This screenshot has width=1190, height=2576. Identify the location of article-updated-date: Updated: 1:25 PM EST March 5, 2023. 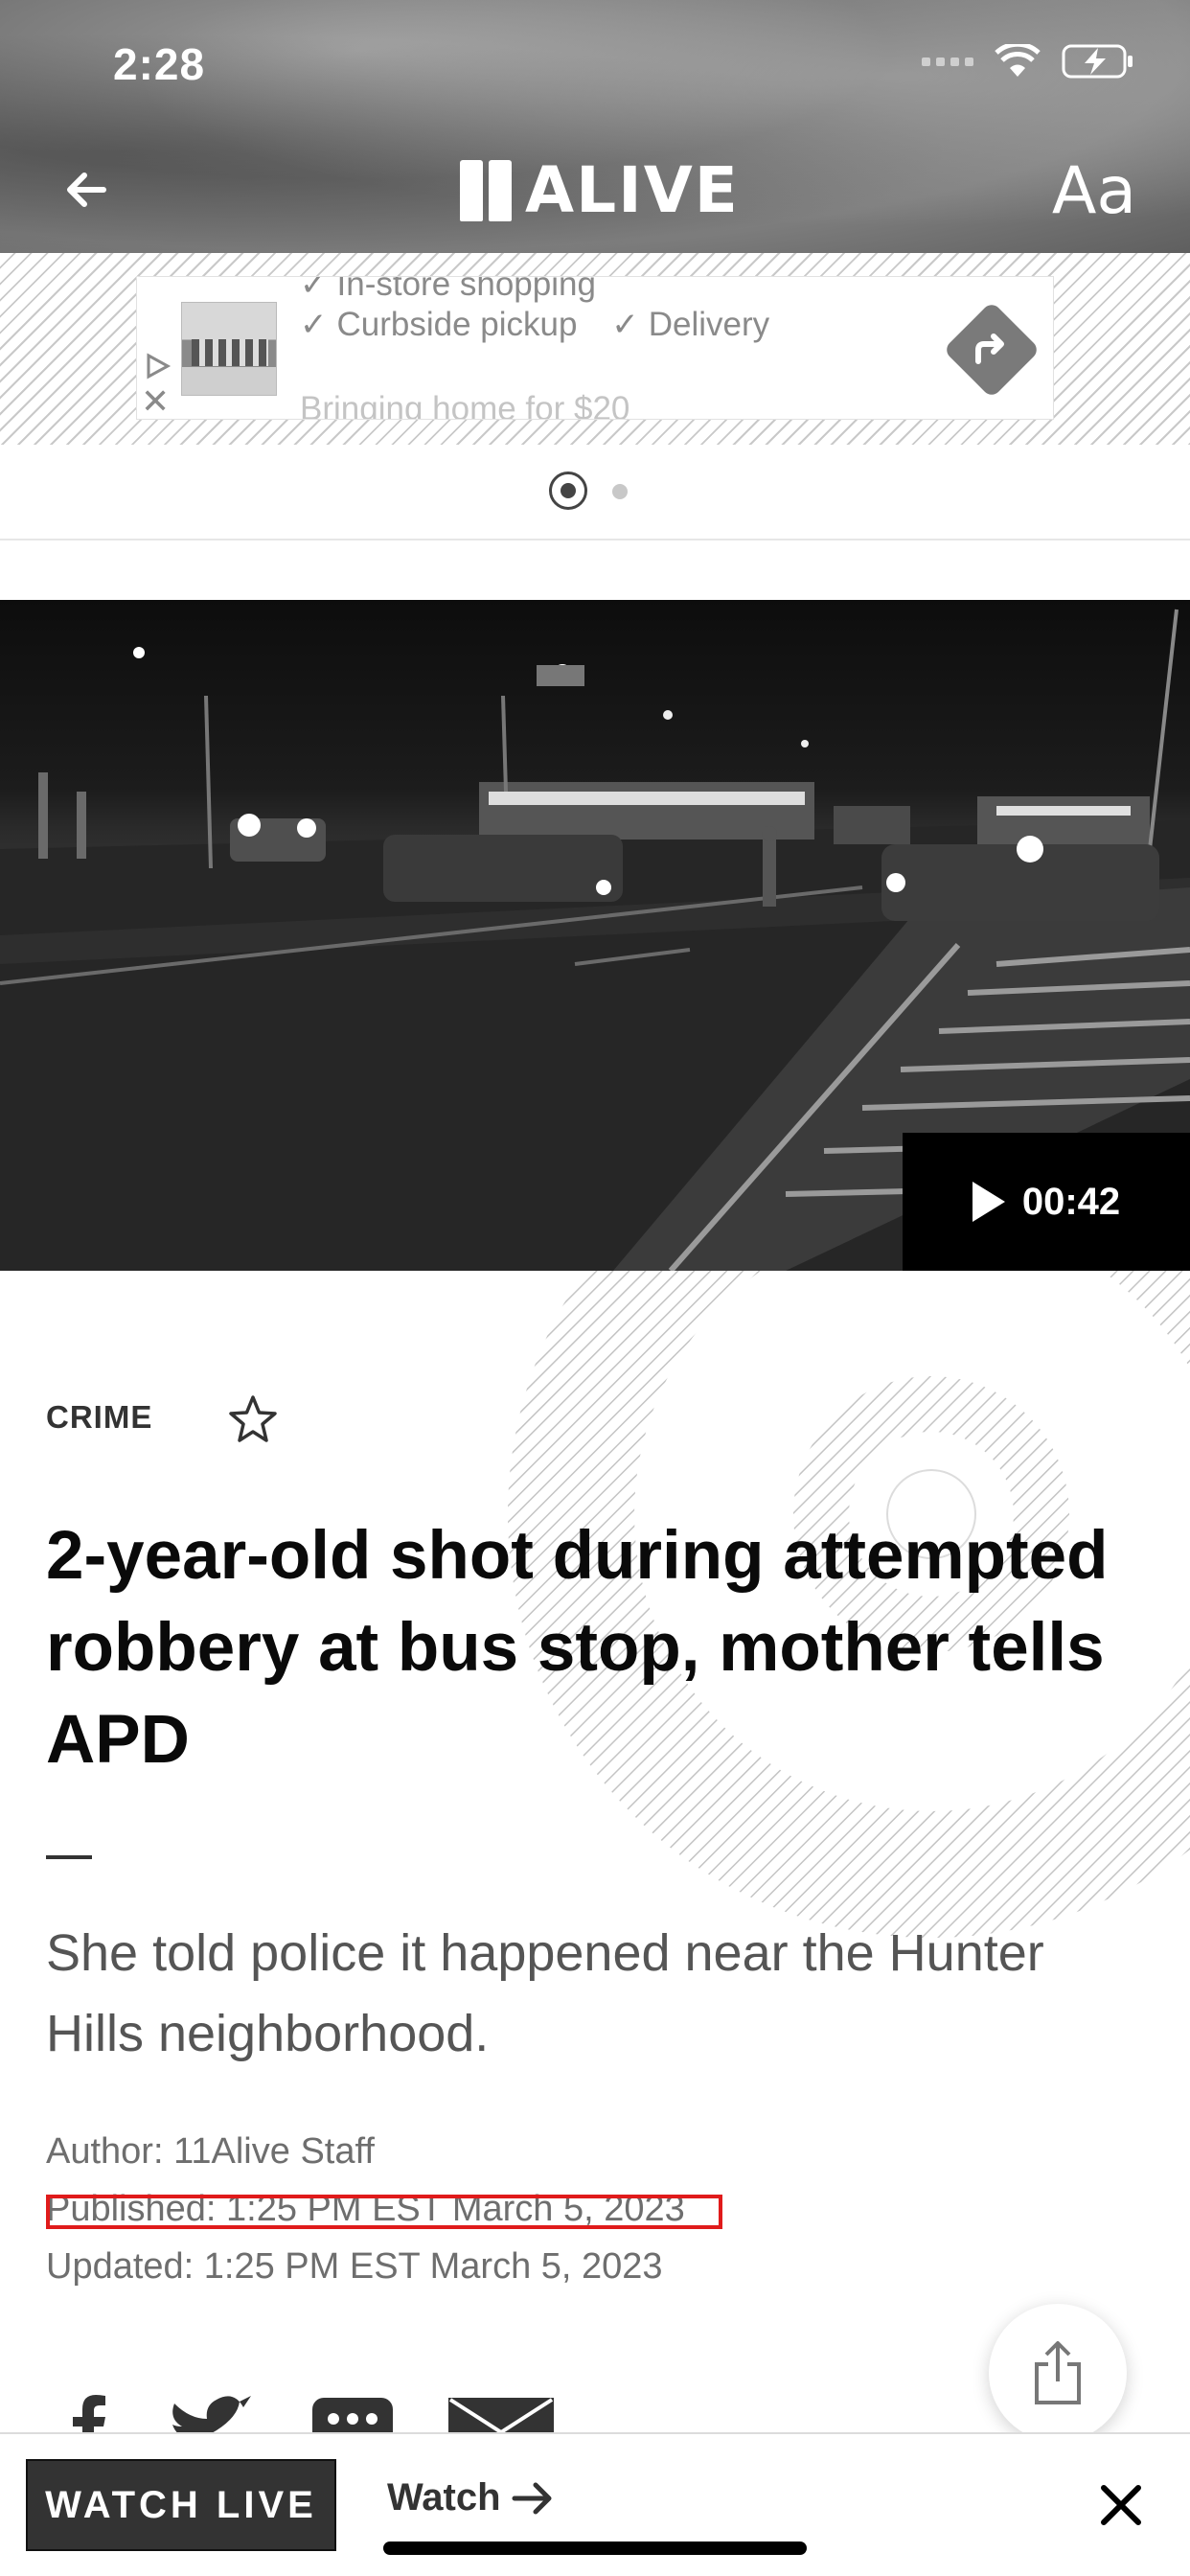
(355, 2266).